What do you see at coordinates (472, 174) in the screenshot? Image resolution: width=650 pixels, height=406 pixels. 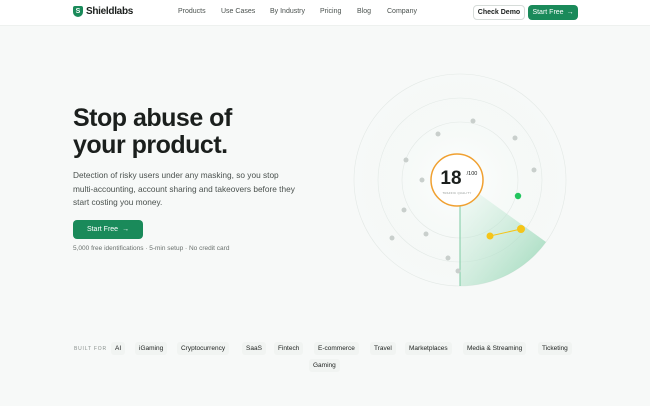 I see `score-max: /100` at bounding box center [472, 174].